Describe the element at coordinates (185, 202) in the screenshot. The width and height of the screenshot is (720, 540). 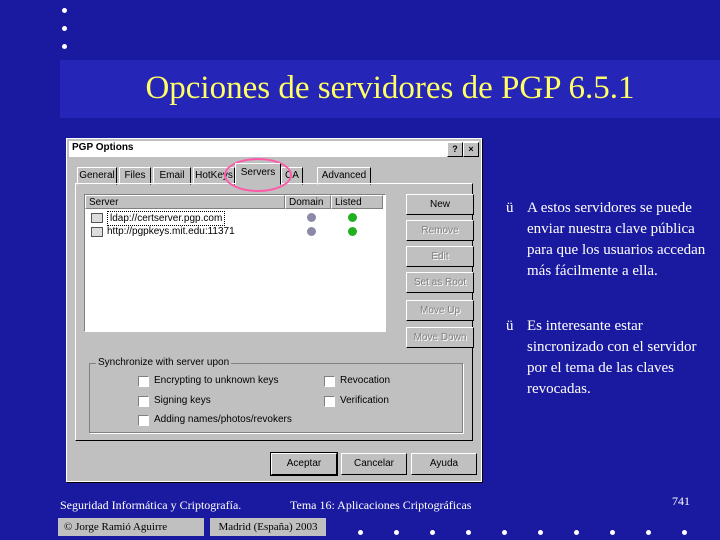
I see `header-server: Server` at that location.